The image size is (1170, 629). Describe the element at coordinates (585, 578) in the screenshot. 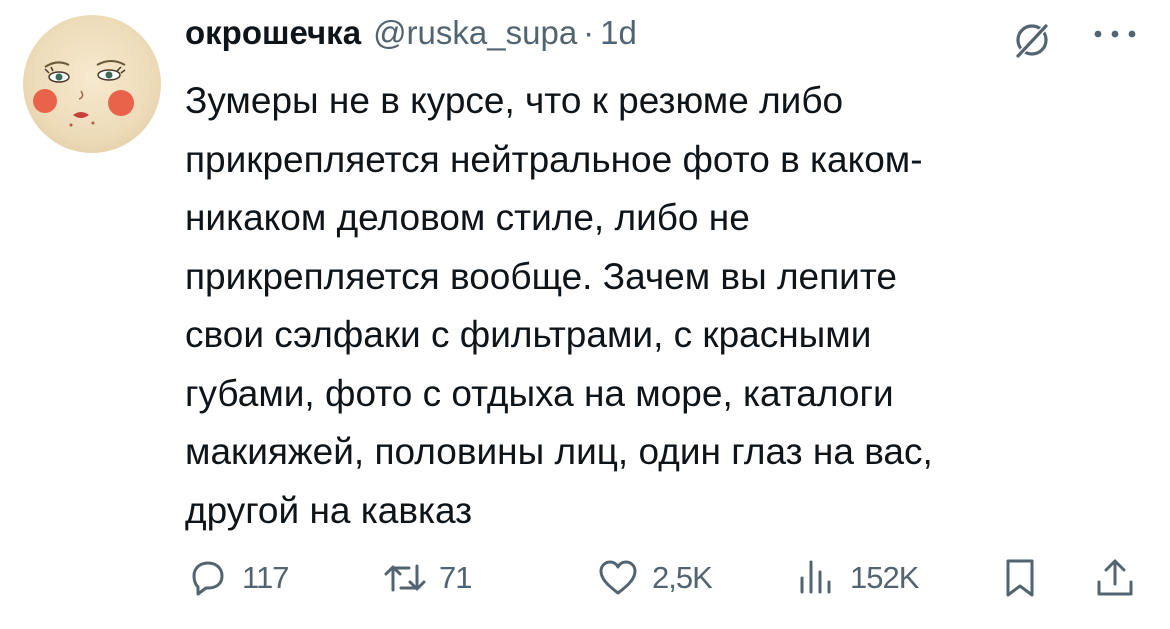

I see `action-bar: 117 71 2,5K 152K` at that location.